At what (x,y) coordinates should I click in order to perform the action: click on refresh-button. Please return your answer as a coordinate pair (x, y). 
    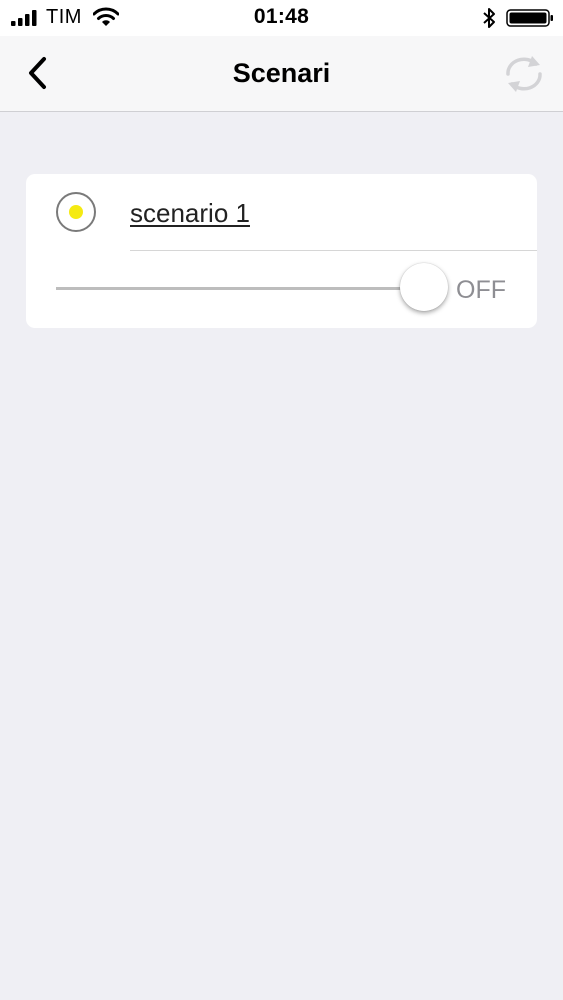
    Looking at the image, I should click on (524, 74).